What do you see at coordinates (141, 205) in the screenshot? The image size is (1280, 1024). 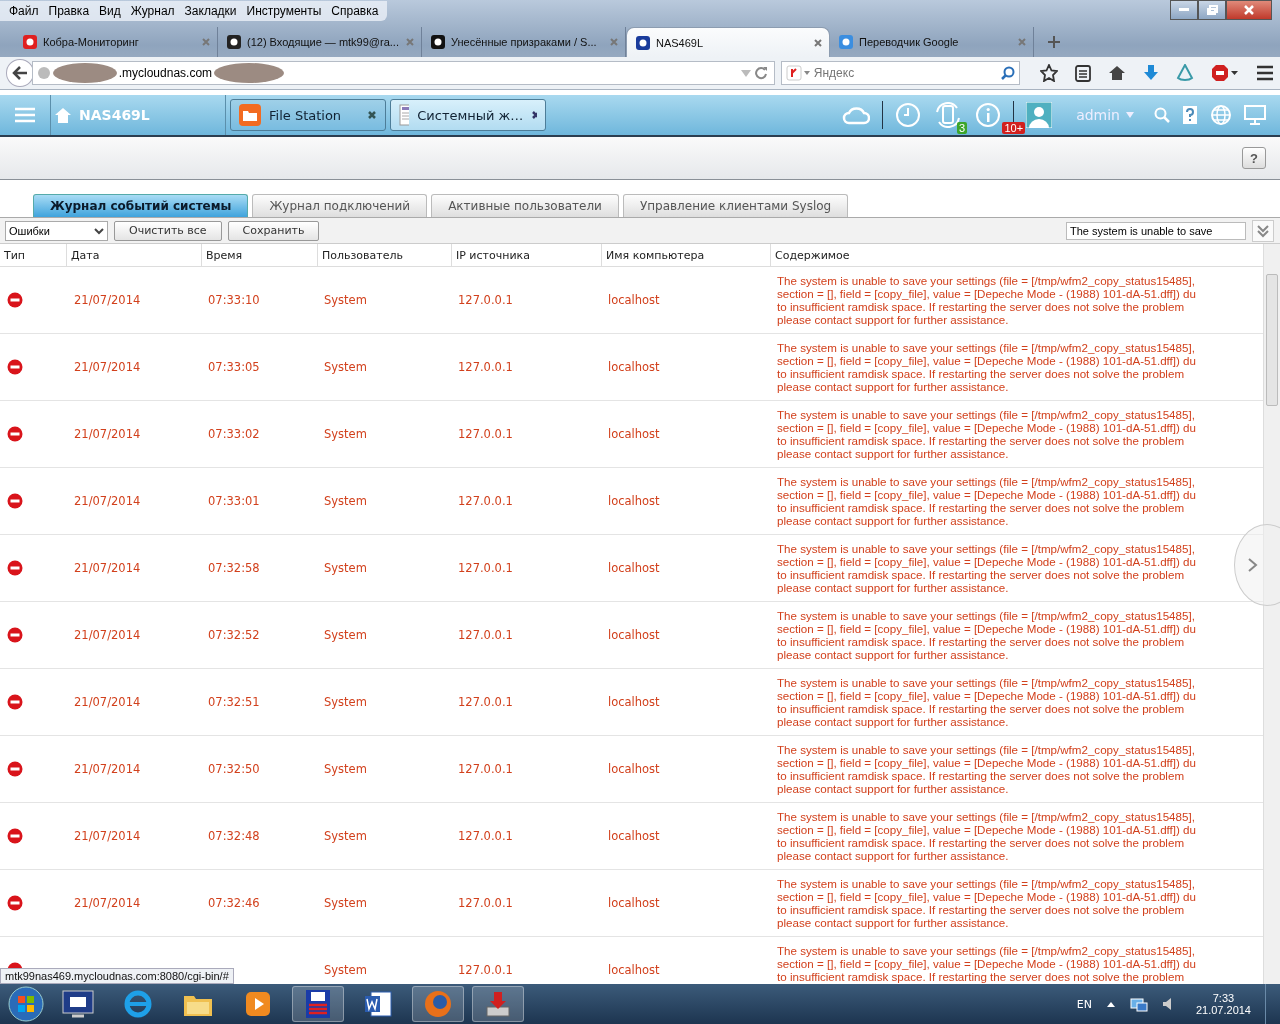 I see `log-tab: Журнал событий системы` at bounding box center [141, 205].